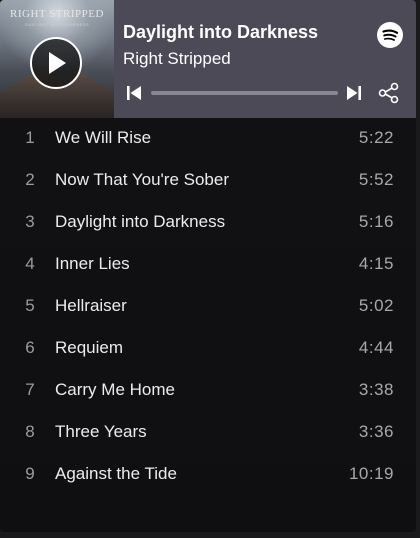 The height and width of the screenshot is (538, 420). What do you see at coordinates (30, 431) in the screenshot?
I see `track-number: 8` at bounding box center [30, 431].